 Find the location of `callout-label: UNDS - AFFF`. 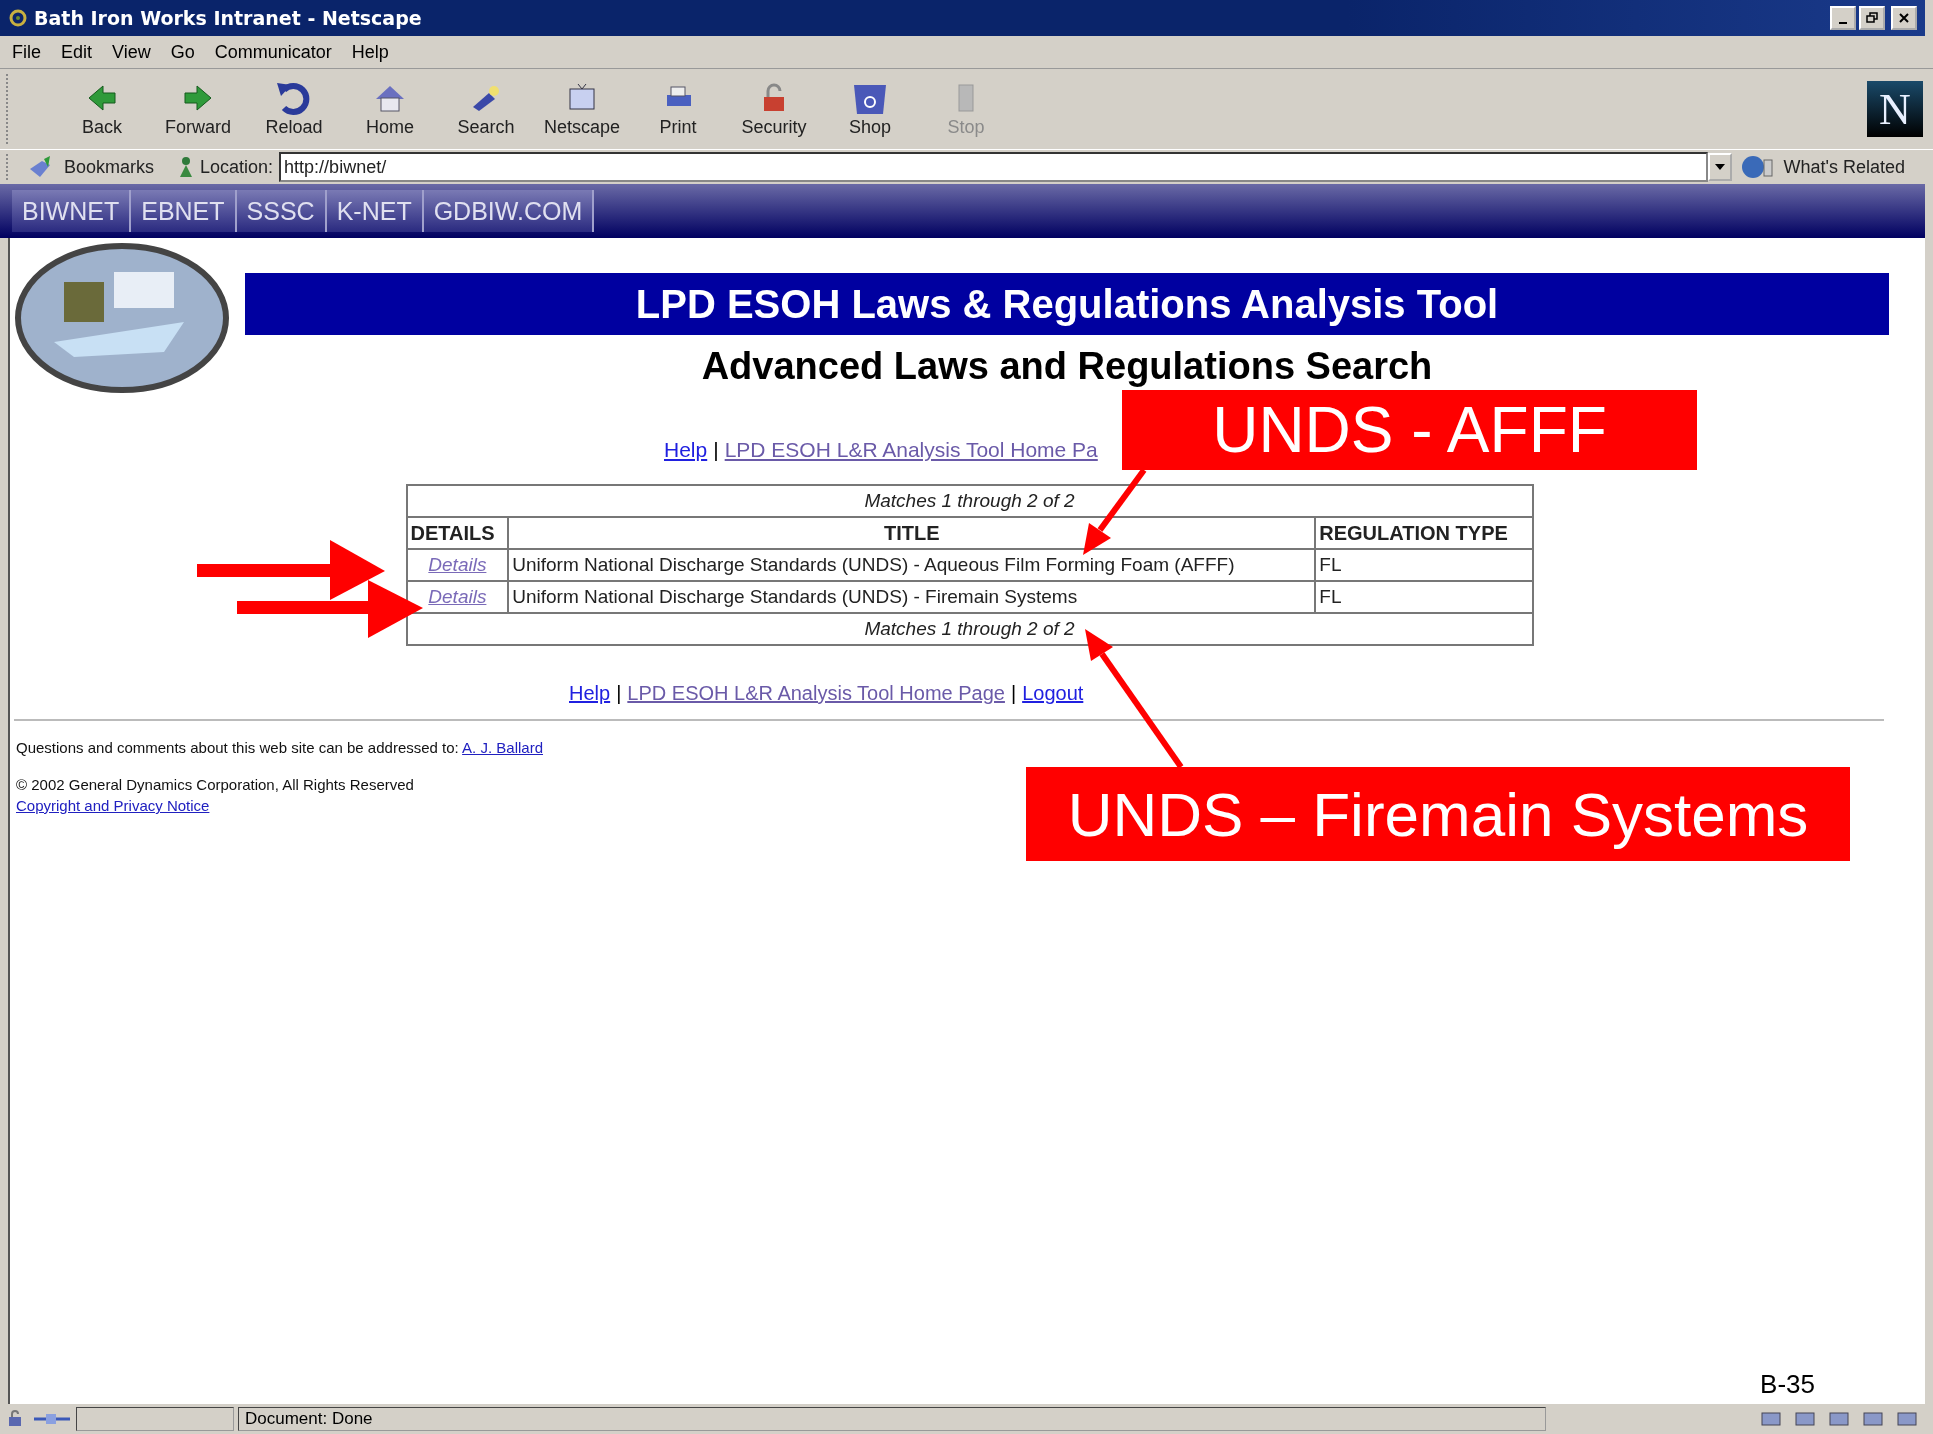

callout-label: UNDS - AFFF is located at coordinates (1409, 430).